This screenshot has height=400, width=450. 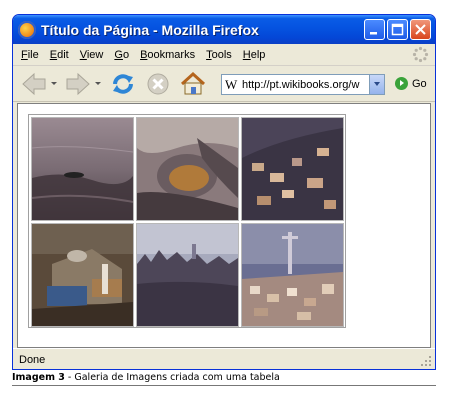 I want to click on go-button: Go, so click(x=411, y=83).